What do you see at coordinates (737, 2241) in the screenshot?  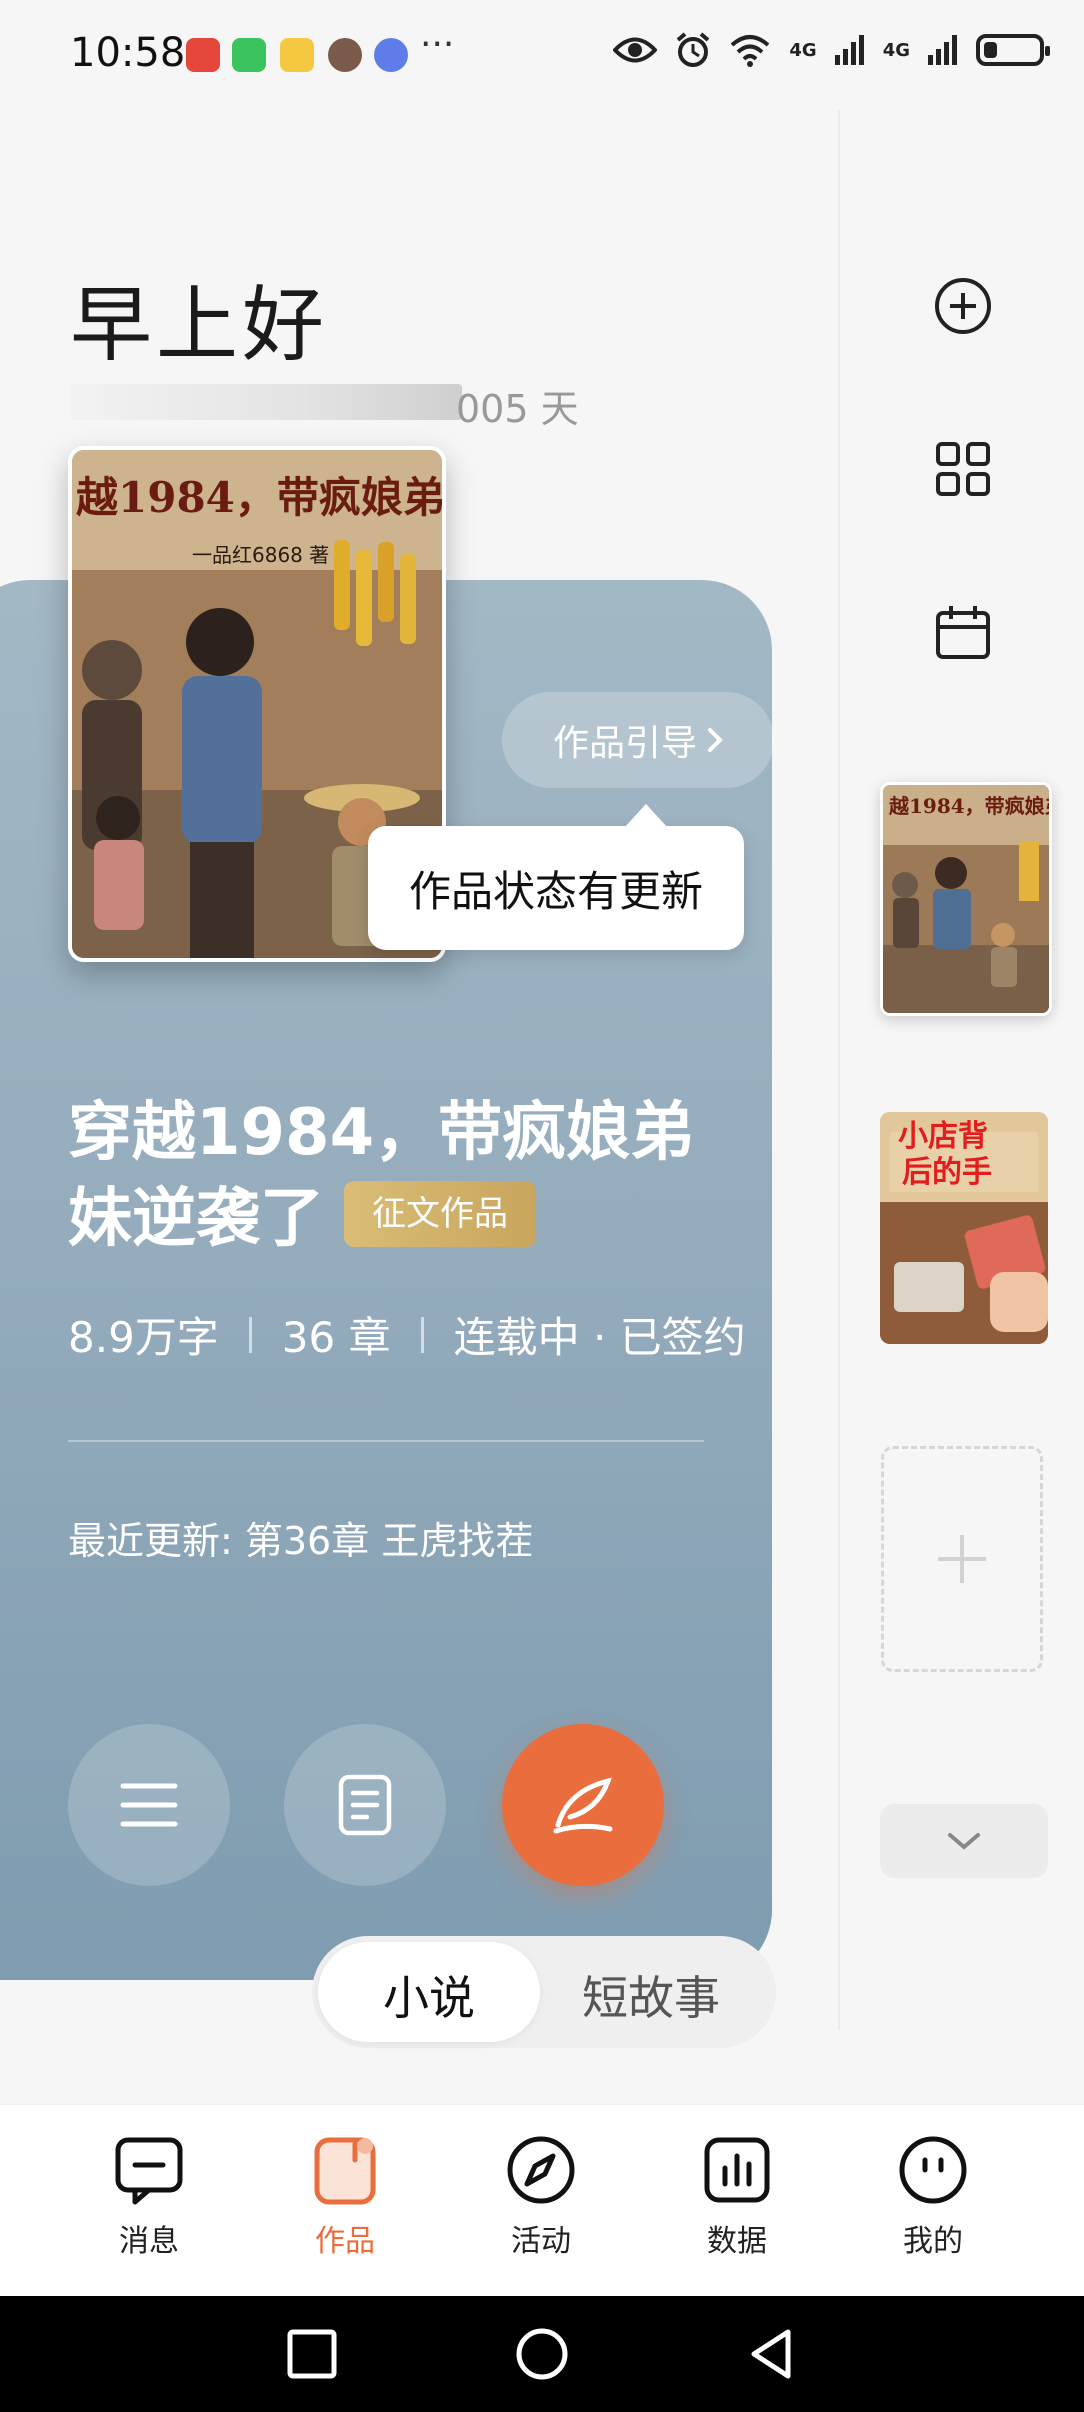 I see `nav-label: 数据` at bounding box center [737, 2241].